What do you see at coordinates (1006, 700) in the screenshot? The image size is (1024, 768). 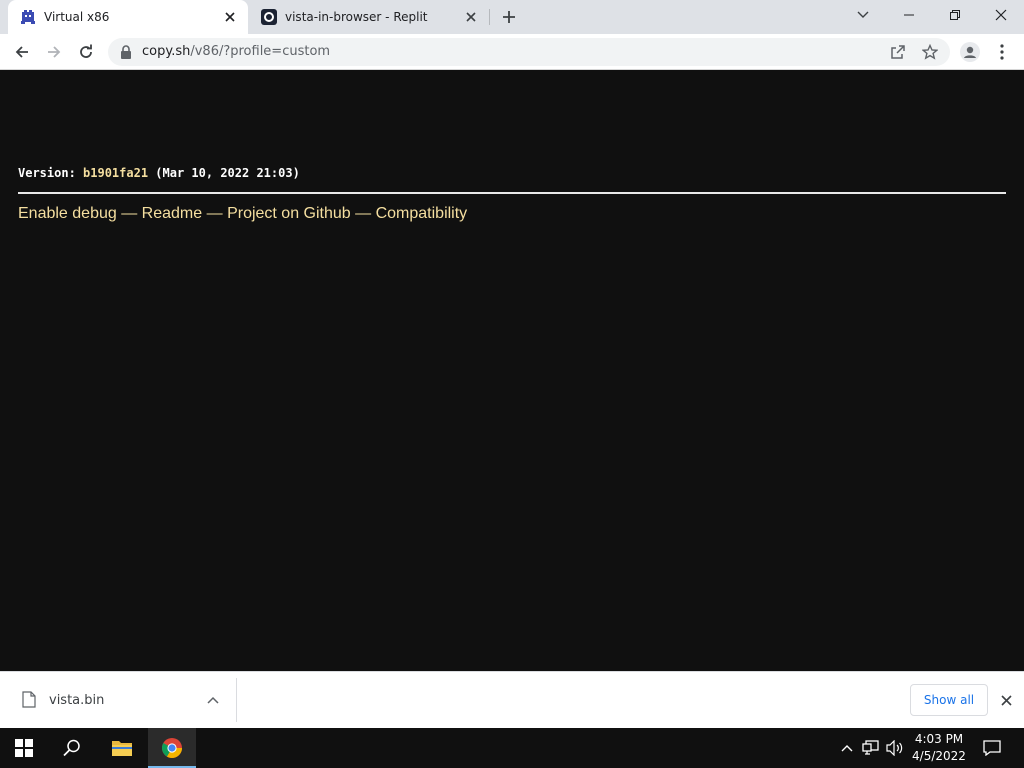 I see `close-shelf-icon` at bounding box center [1006, 700].